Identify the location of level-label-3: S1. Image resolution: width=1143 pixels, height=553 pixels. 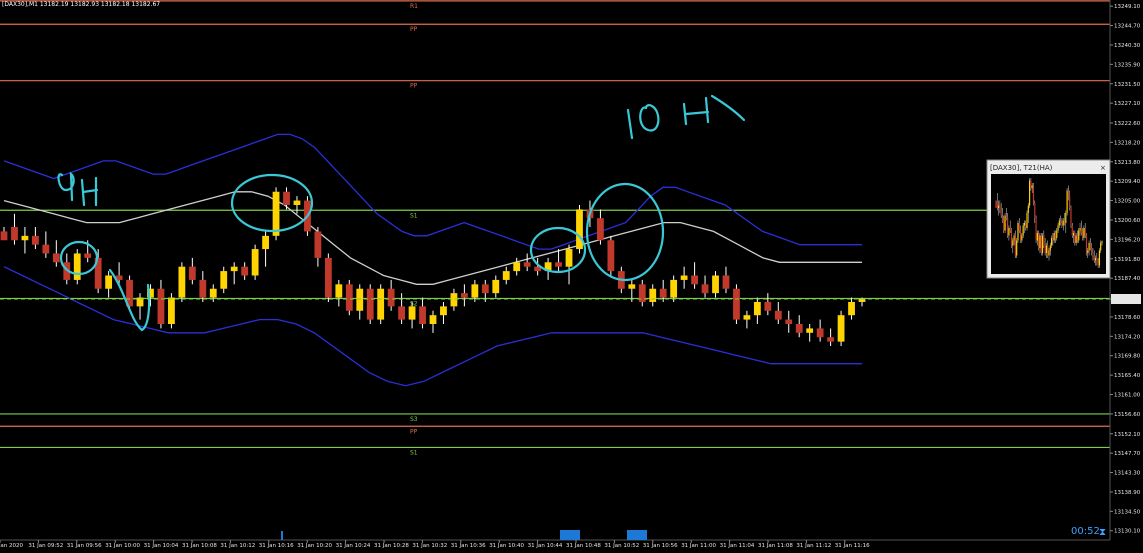
(414, 215).